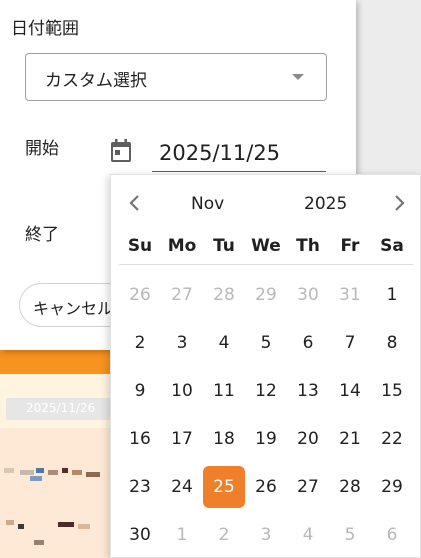 The height and width of the screenshot is (558, 421). Describe the element at coordinates (182, 439) in the screenshot. I see `day-cell: 17` at that location.